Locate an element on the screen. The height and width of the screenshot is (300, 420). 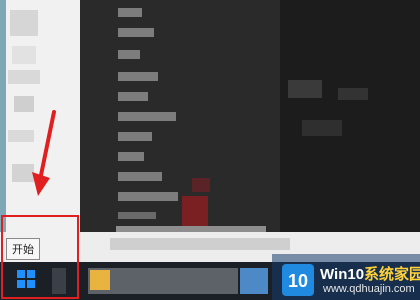
red-arrow-annotation is located at coordinates (44, 153).